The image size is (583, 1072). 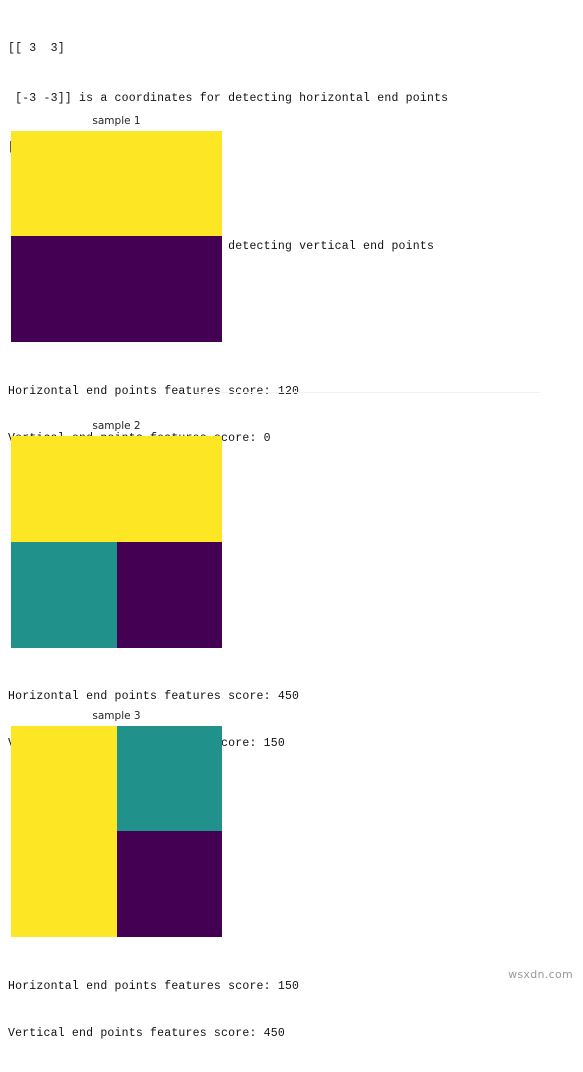 What do you see at coordinates (540, 974) in the screenshot?
I see `watermark: wsxdn.com` at bounding box center [540, 974].